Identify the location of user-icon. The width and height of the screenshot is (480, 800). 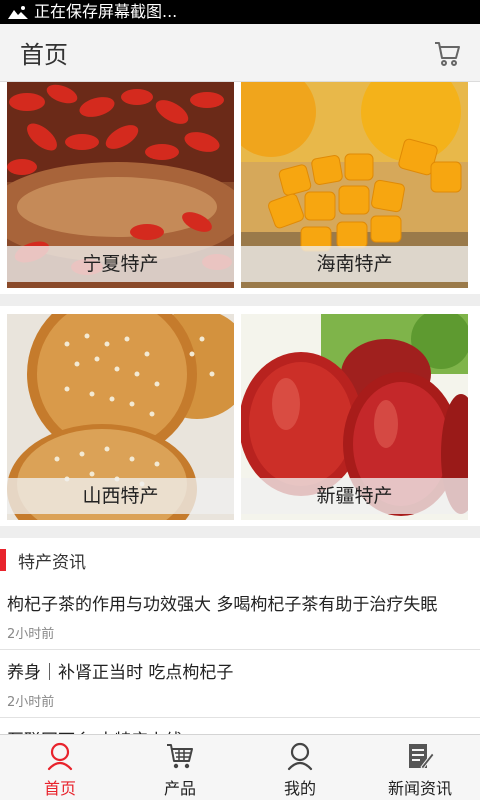
(300, 756).